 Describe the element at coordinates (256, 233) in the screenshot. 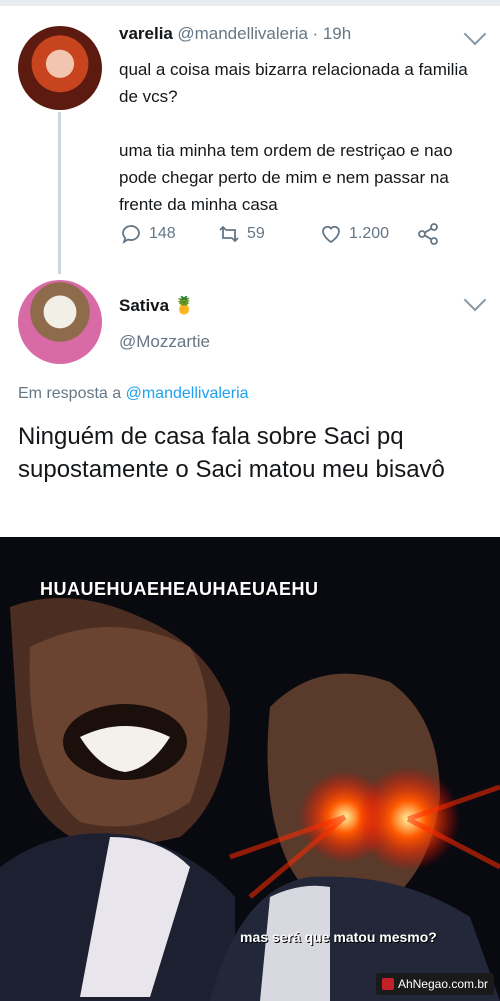

I see `retweet-count: 59` at that location.